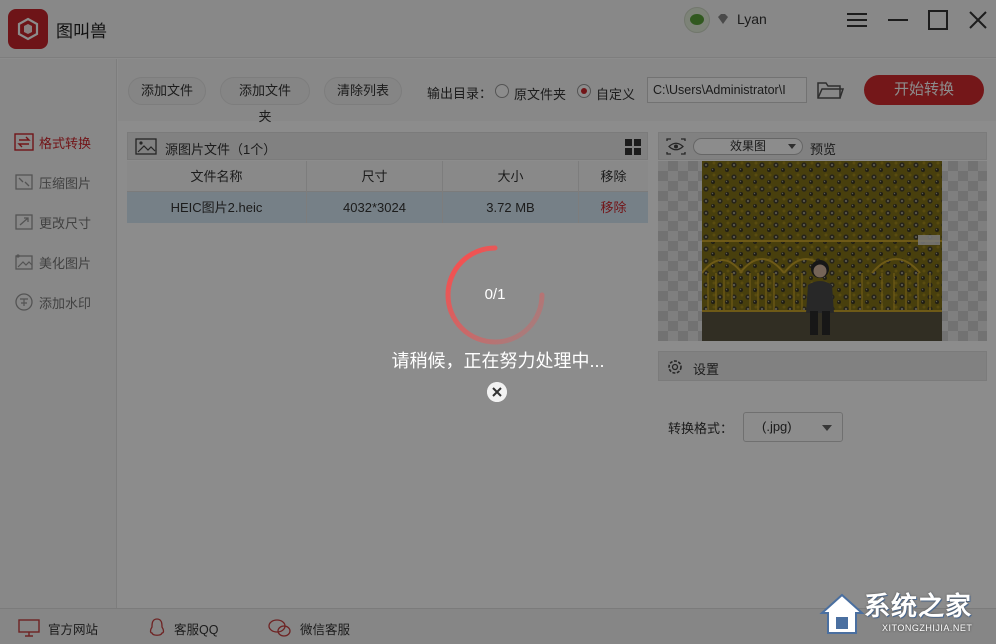  Describe the element at coordinates (495, 294) in the screenshot. I see `progress-count: 0/1` at that location.